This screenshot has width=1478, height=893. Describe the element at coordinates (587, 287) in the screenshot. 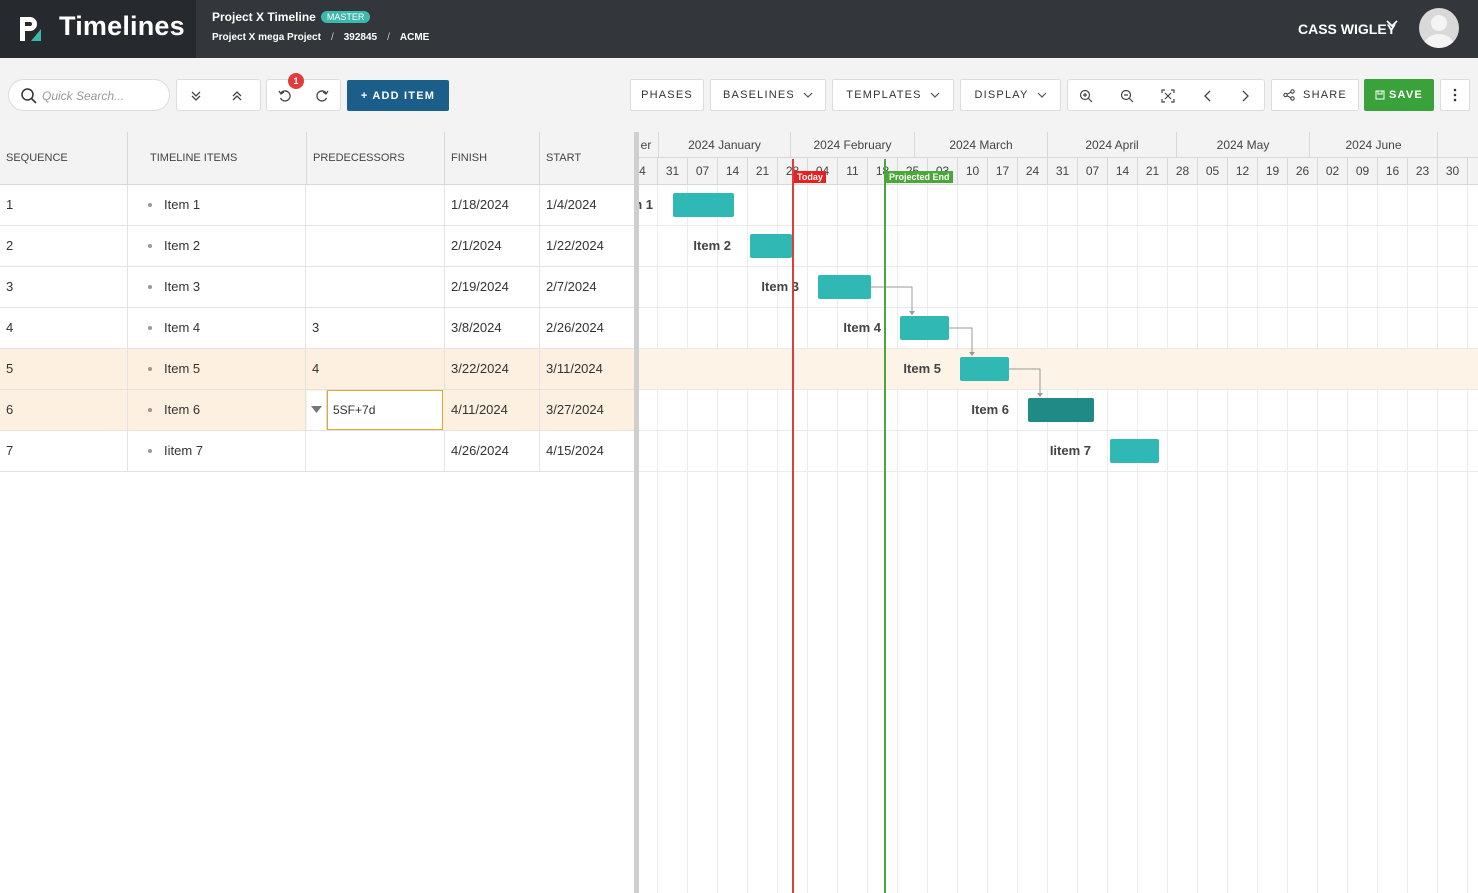

I see `cell-start: 2/7/2024` at that location.